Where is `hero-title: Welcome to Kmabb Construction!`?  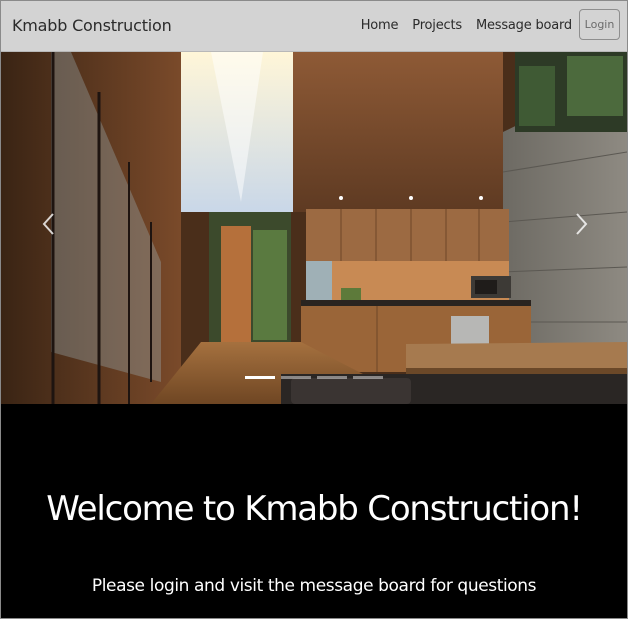
hero-title: Welcome to Kmabb Construction! is located at coordinates (314, 509).